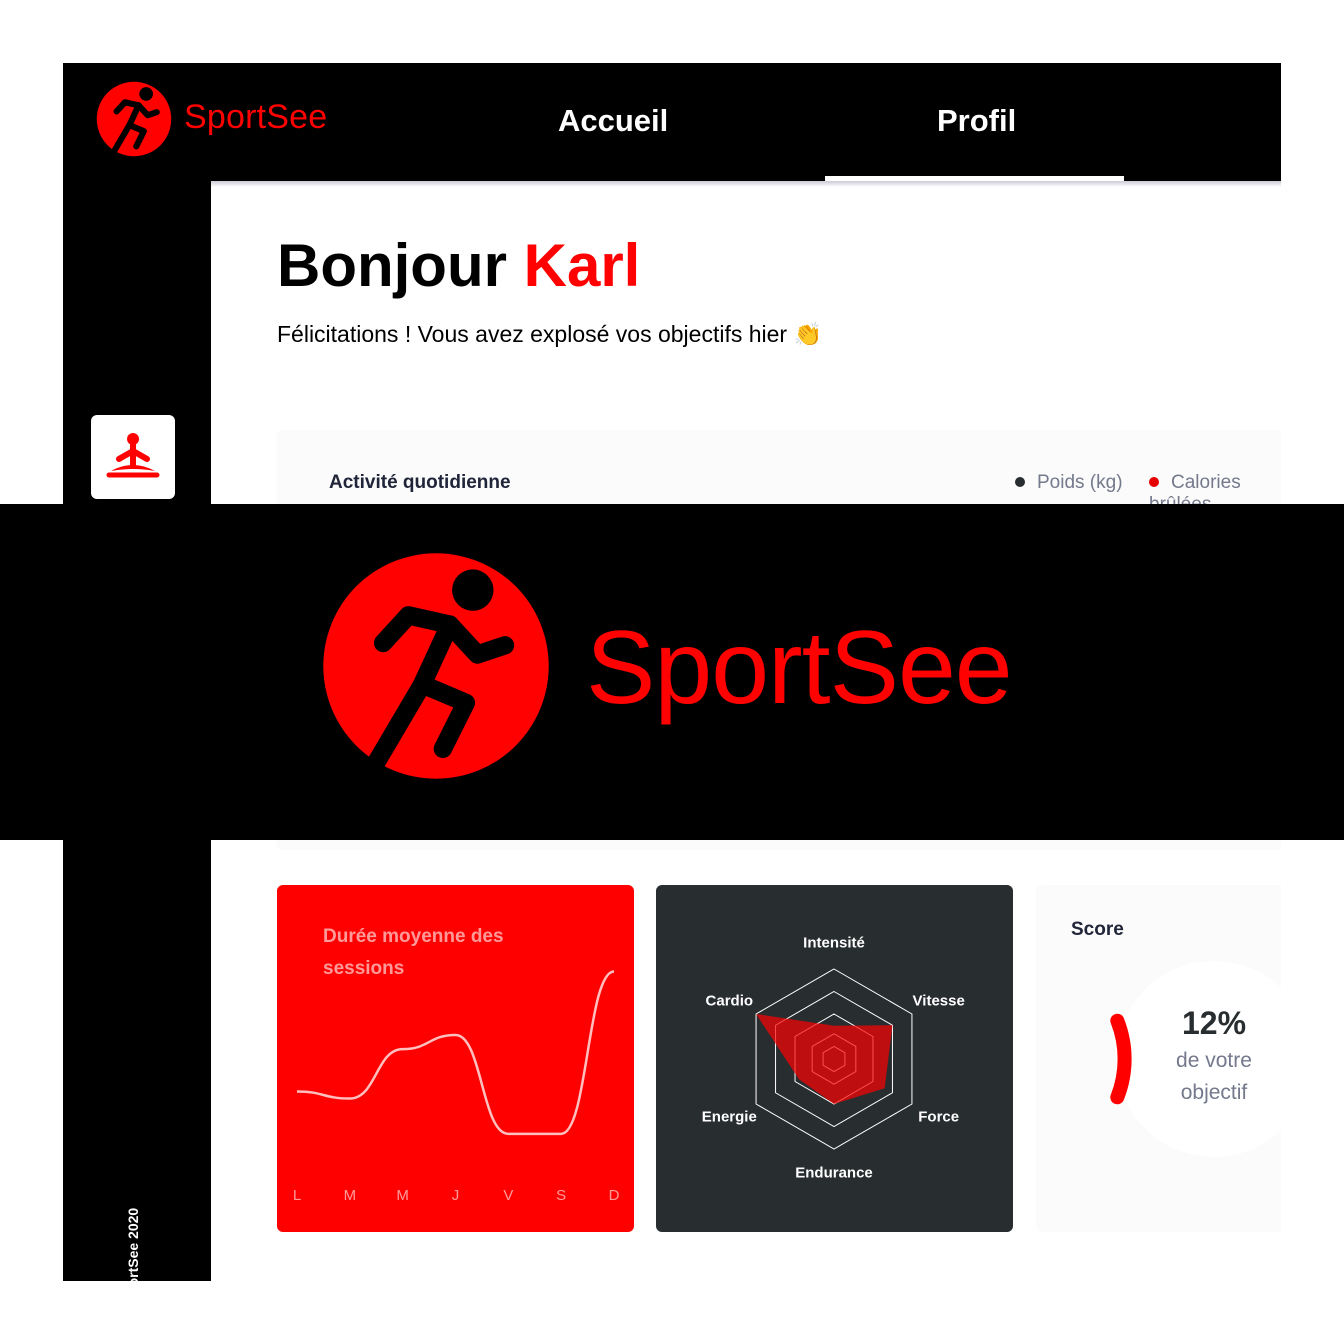 The image size is (1344, 1344). I want to click on legend-dot-poids, so click(1020, 481).